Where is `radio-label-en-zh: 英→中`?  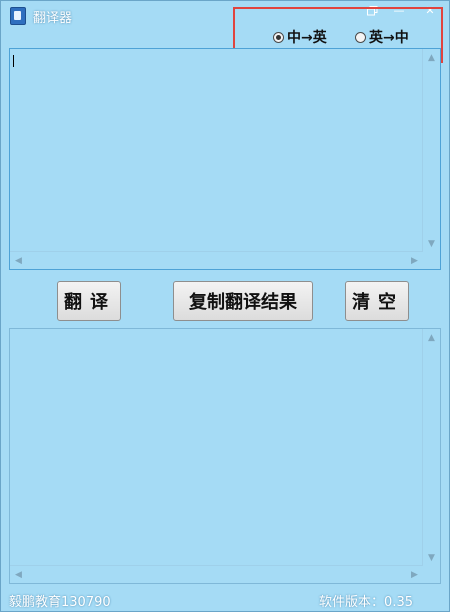 radio-label-en-zh: 英→中 is located at coordinates (389, 38).